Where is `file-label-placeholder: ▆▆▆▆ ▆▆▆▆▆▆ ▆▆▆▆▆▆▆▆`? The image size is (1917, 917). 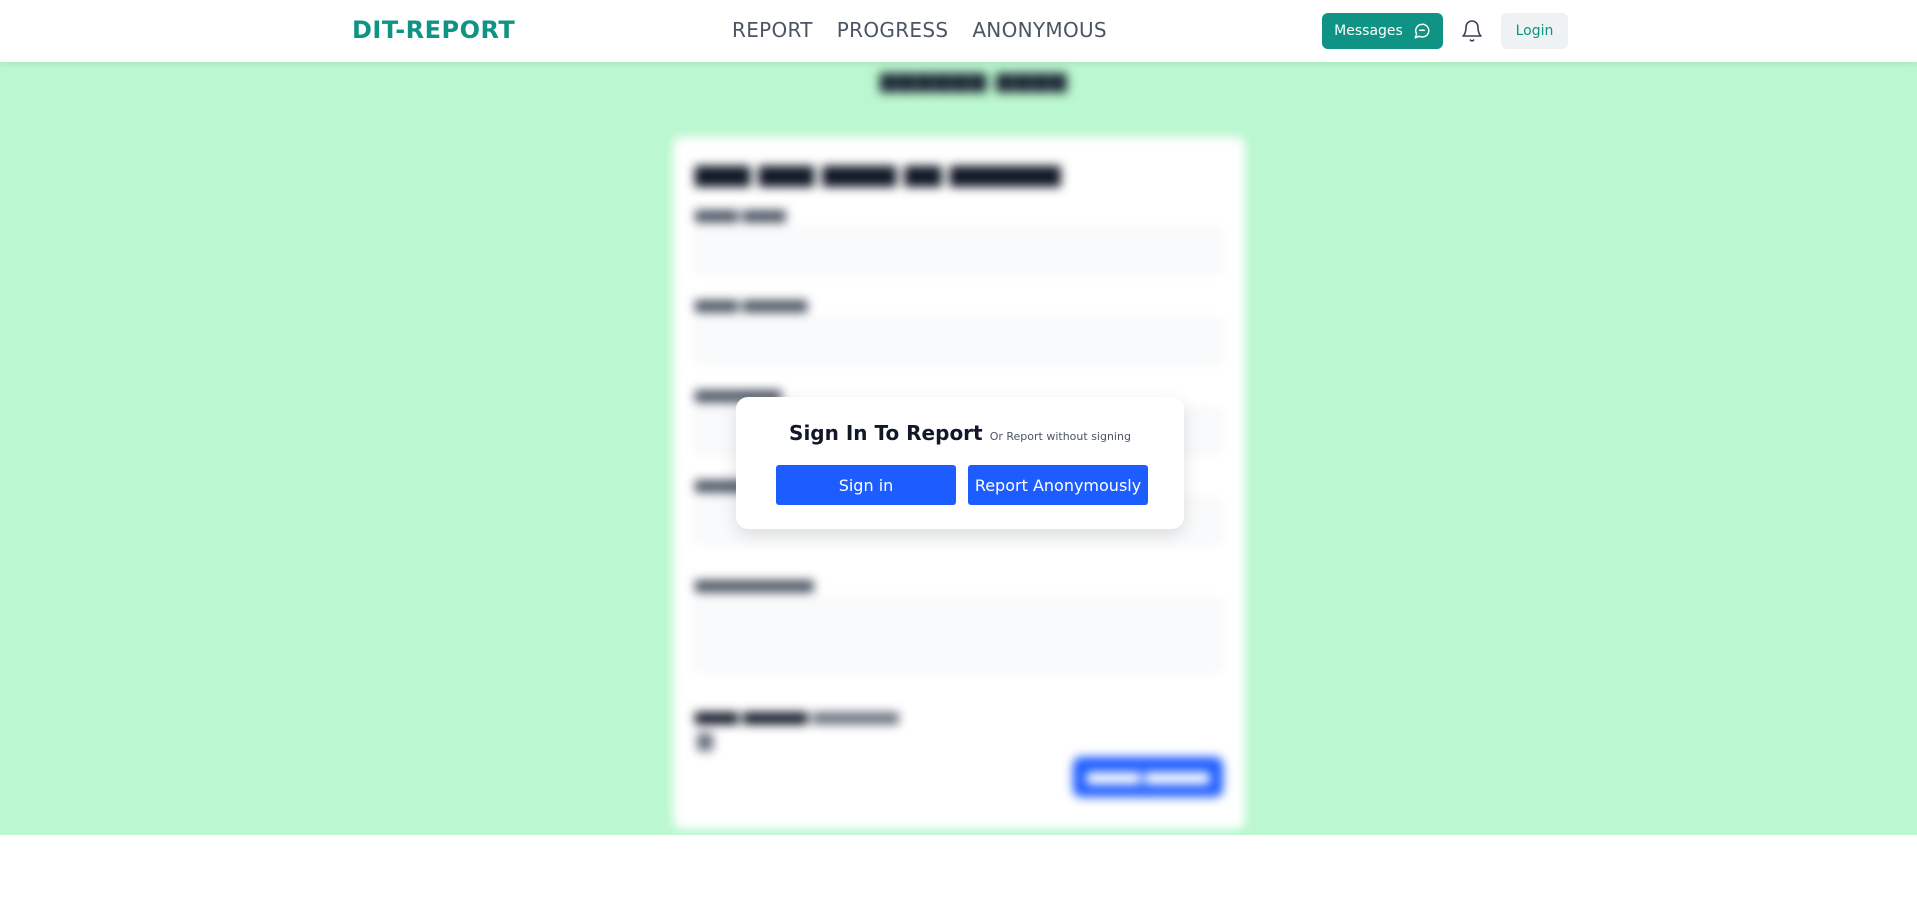
file-label-placeholder: ▆▆▆▆ ▆▆▆▆▆▆ ▆▆▆▆▆▆▆▆ is located at coordinates (797, 717).